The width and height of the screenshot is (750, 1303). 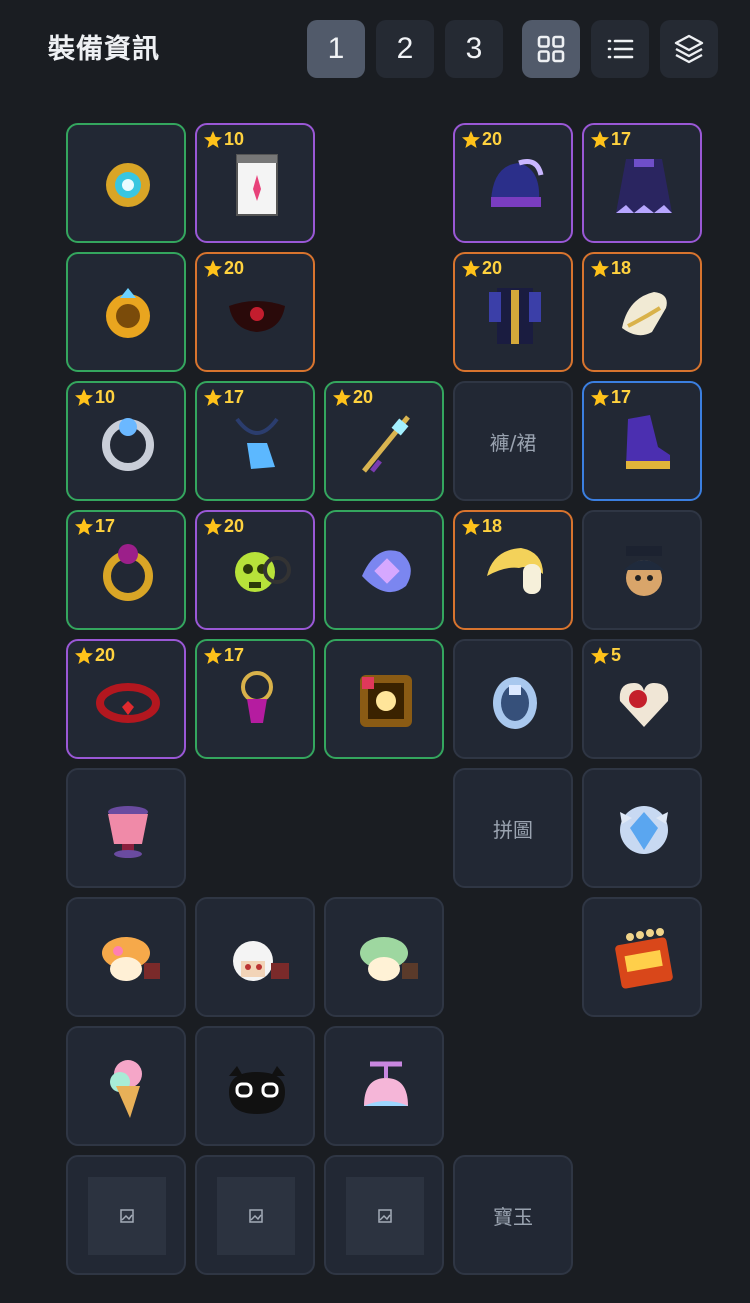 I want to click on medal-icon, so click(x=644, y=830).